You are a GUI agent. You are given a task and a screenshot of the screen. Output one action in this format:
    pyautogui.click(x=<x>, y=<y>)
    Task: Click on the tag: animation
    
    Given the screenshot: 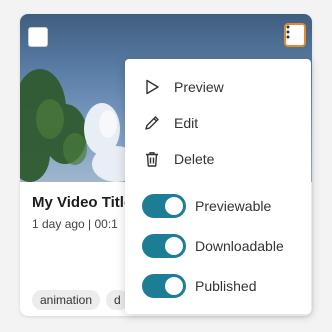 What is the action you would take?
    pyautogui.click(x=66, y=300)
    